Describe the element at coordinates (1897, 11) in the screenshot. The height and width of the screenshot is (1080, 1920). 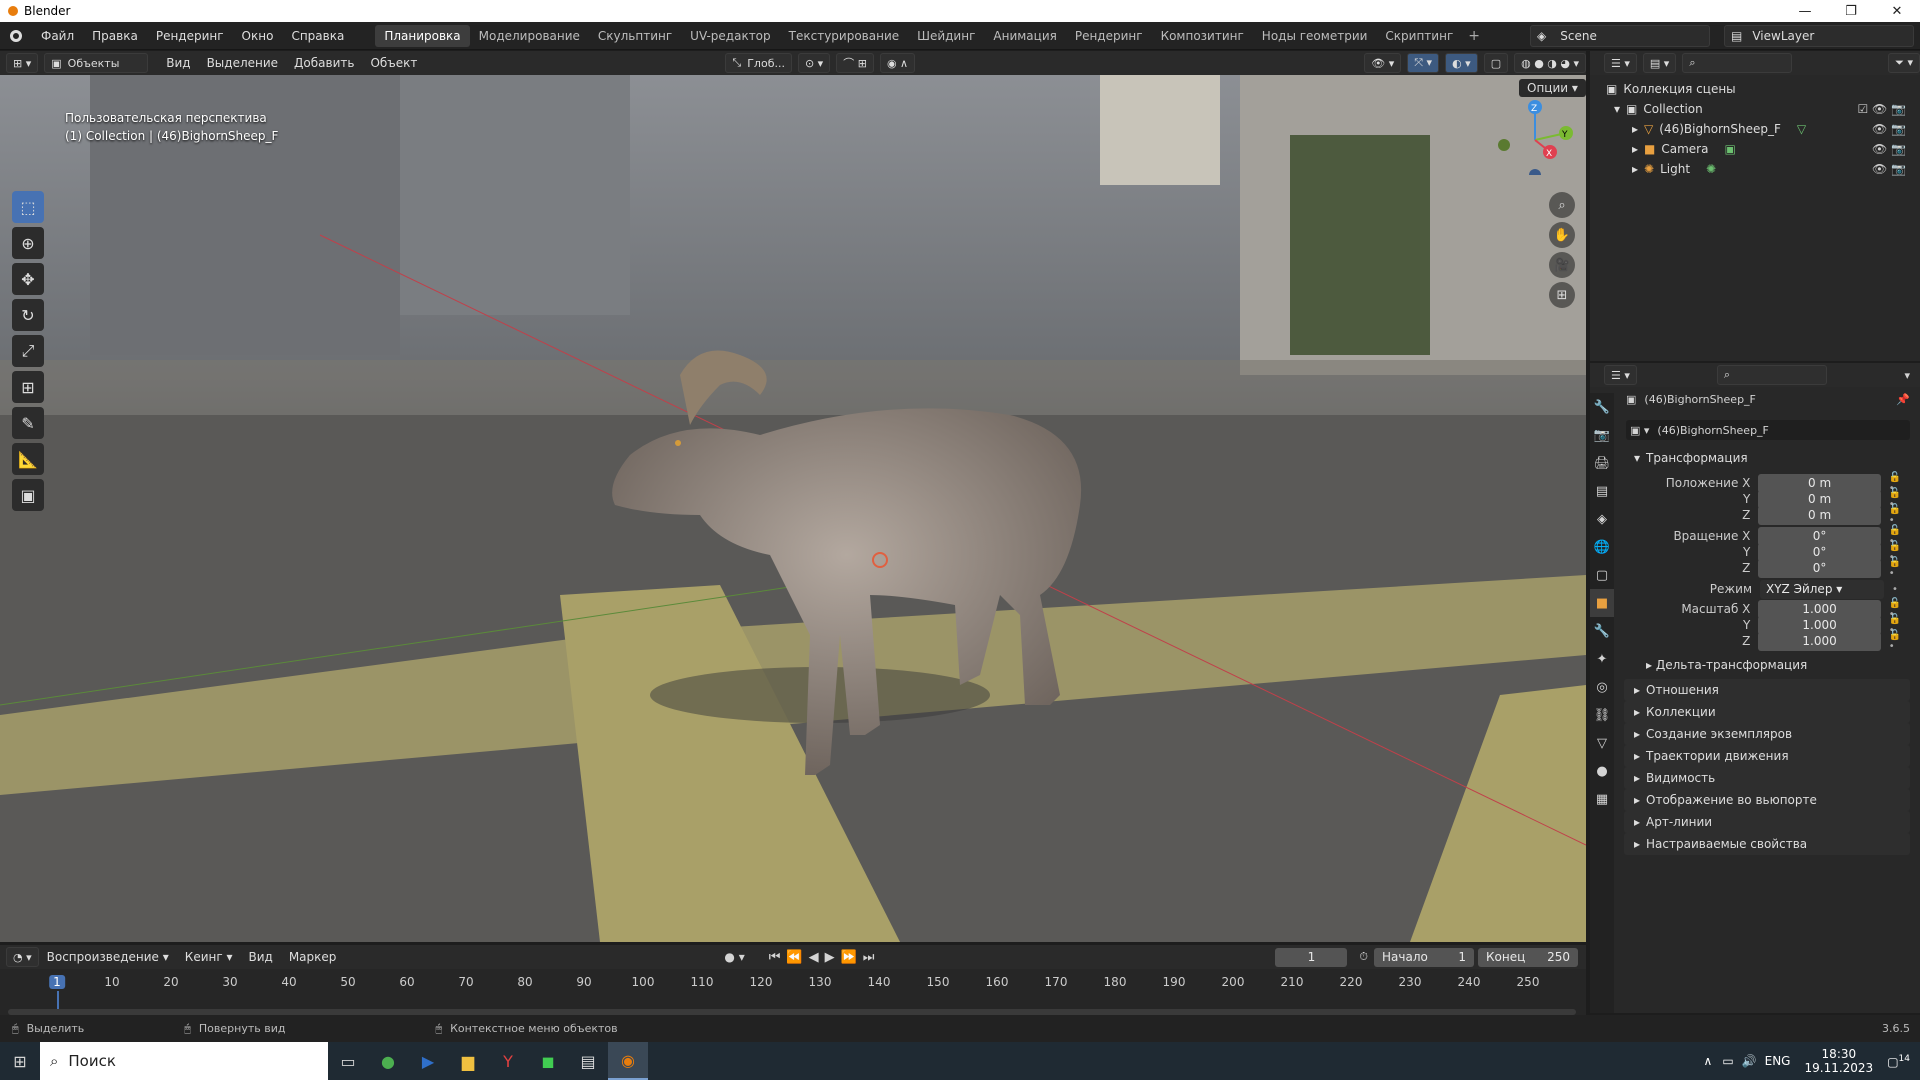
I see `close-button: ✕` at that location.